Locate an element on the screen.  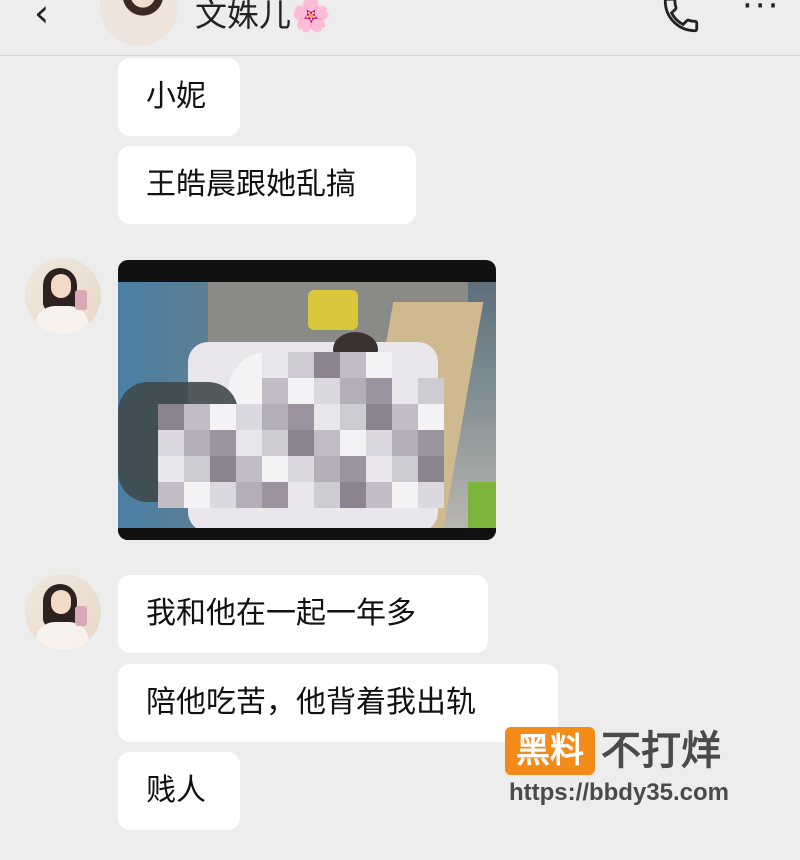
watermark-url: https://bbdy35.com is located at coordinates (619, 792).